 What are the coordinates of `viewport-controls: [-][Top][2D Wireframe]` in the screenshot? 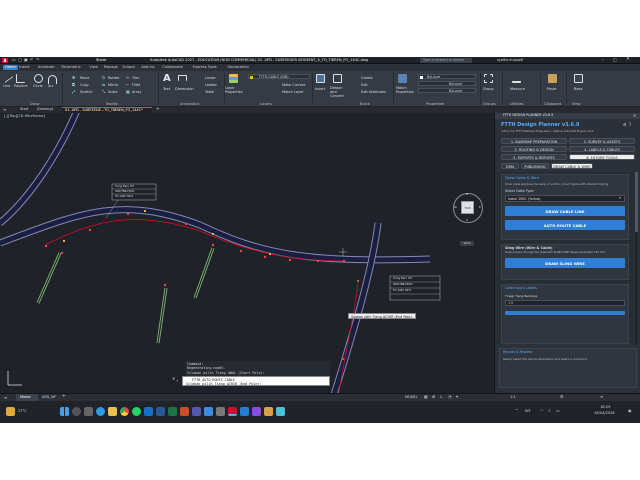 It's located at (24, 116).